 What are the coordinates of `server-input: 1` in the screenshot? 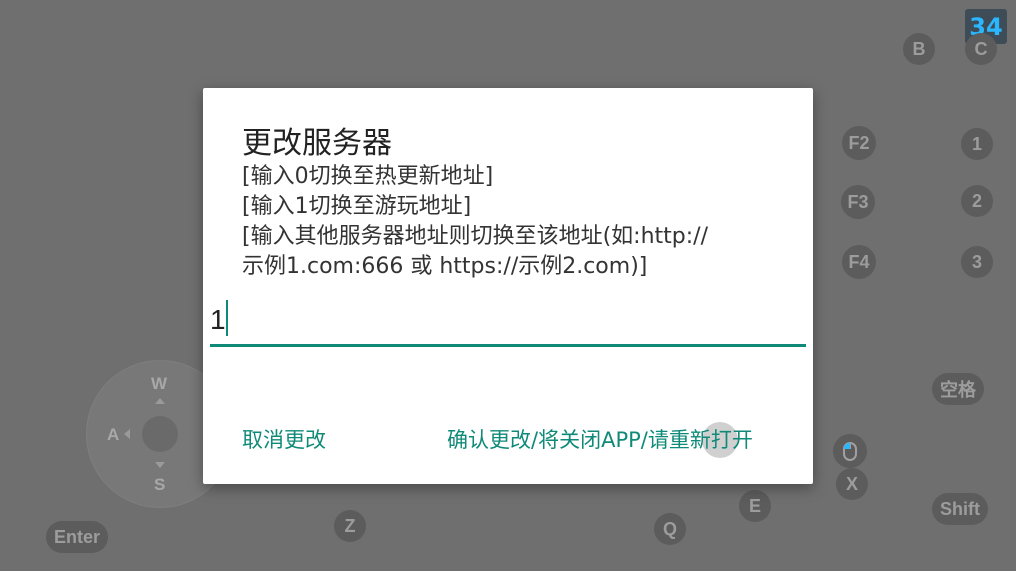 It's located at (508, 321).